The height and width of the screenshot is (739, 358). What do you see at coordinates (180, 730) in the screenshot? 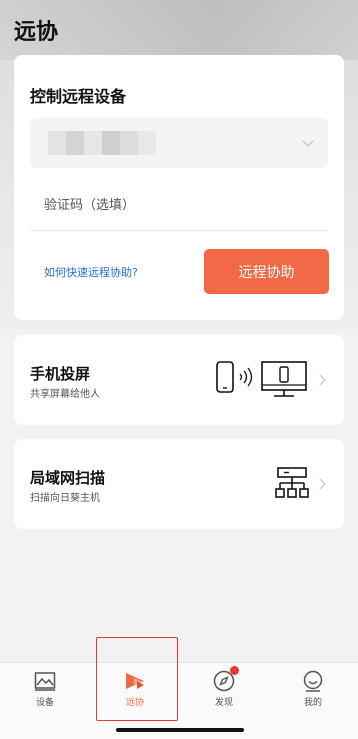
I see `home-indicator` at bounding box center [180, 730].